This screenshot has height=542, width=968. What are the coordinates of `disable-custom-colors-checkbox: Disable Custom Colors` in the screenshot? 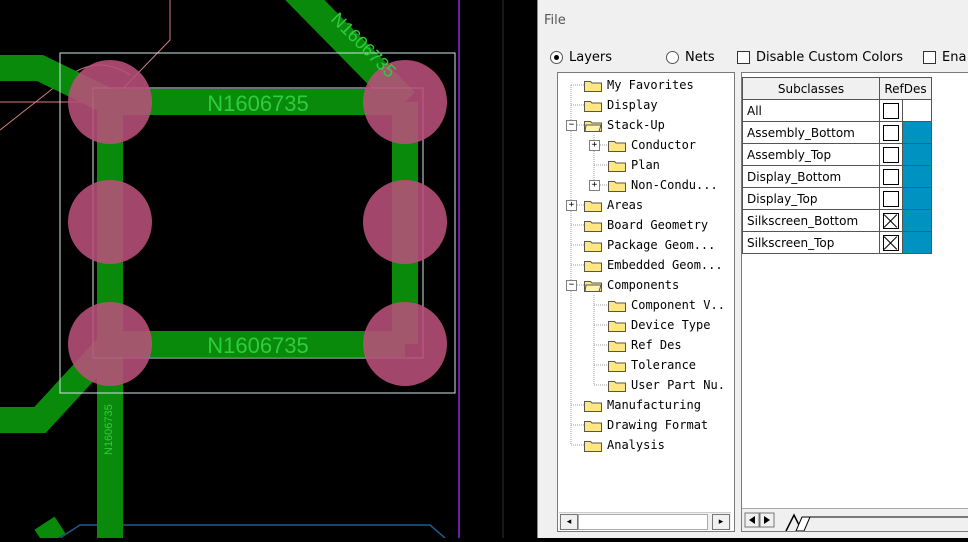 It's located at (820, 57).